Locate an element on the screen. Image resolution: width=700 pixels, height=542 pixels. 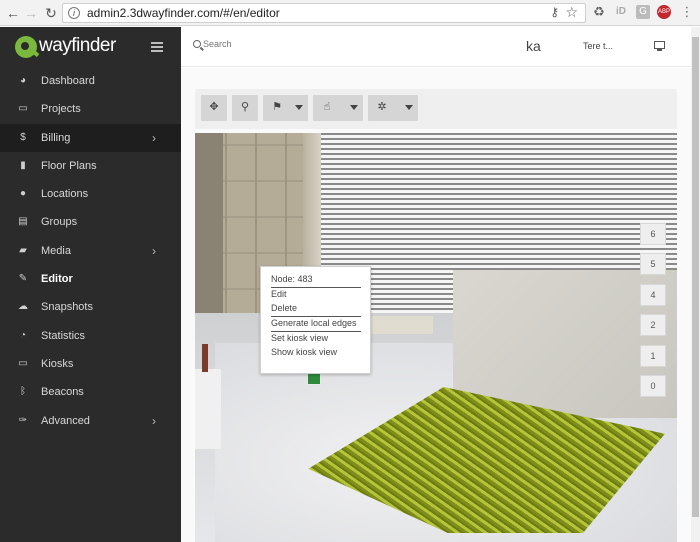
map-marker-icon: ● is located at coordinates (23, 194).